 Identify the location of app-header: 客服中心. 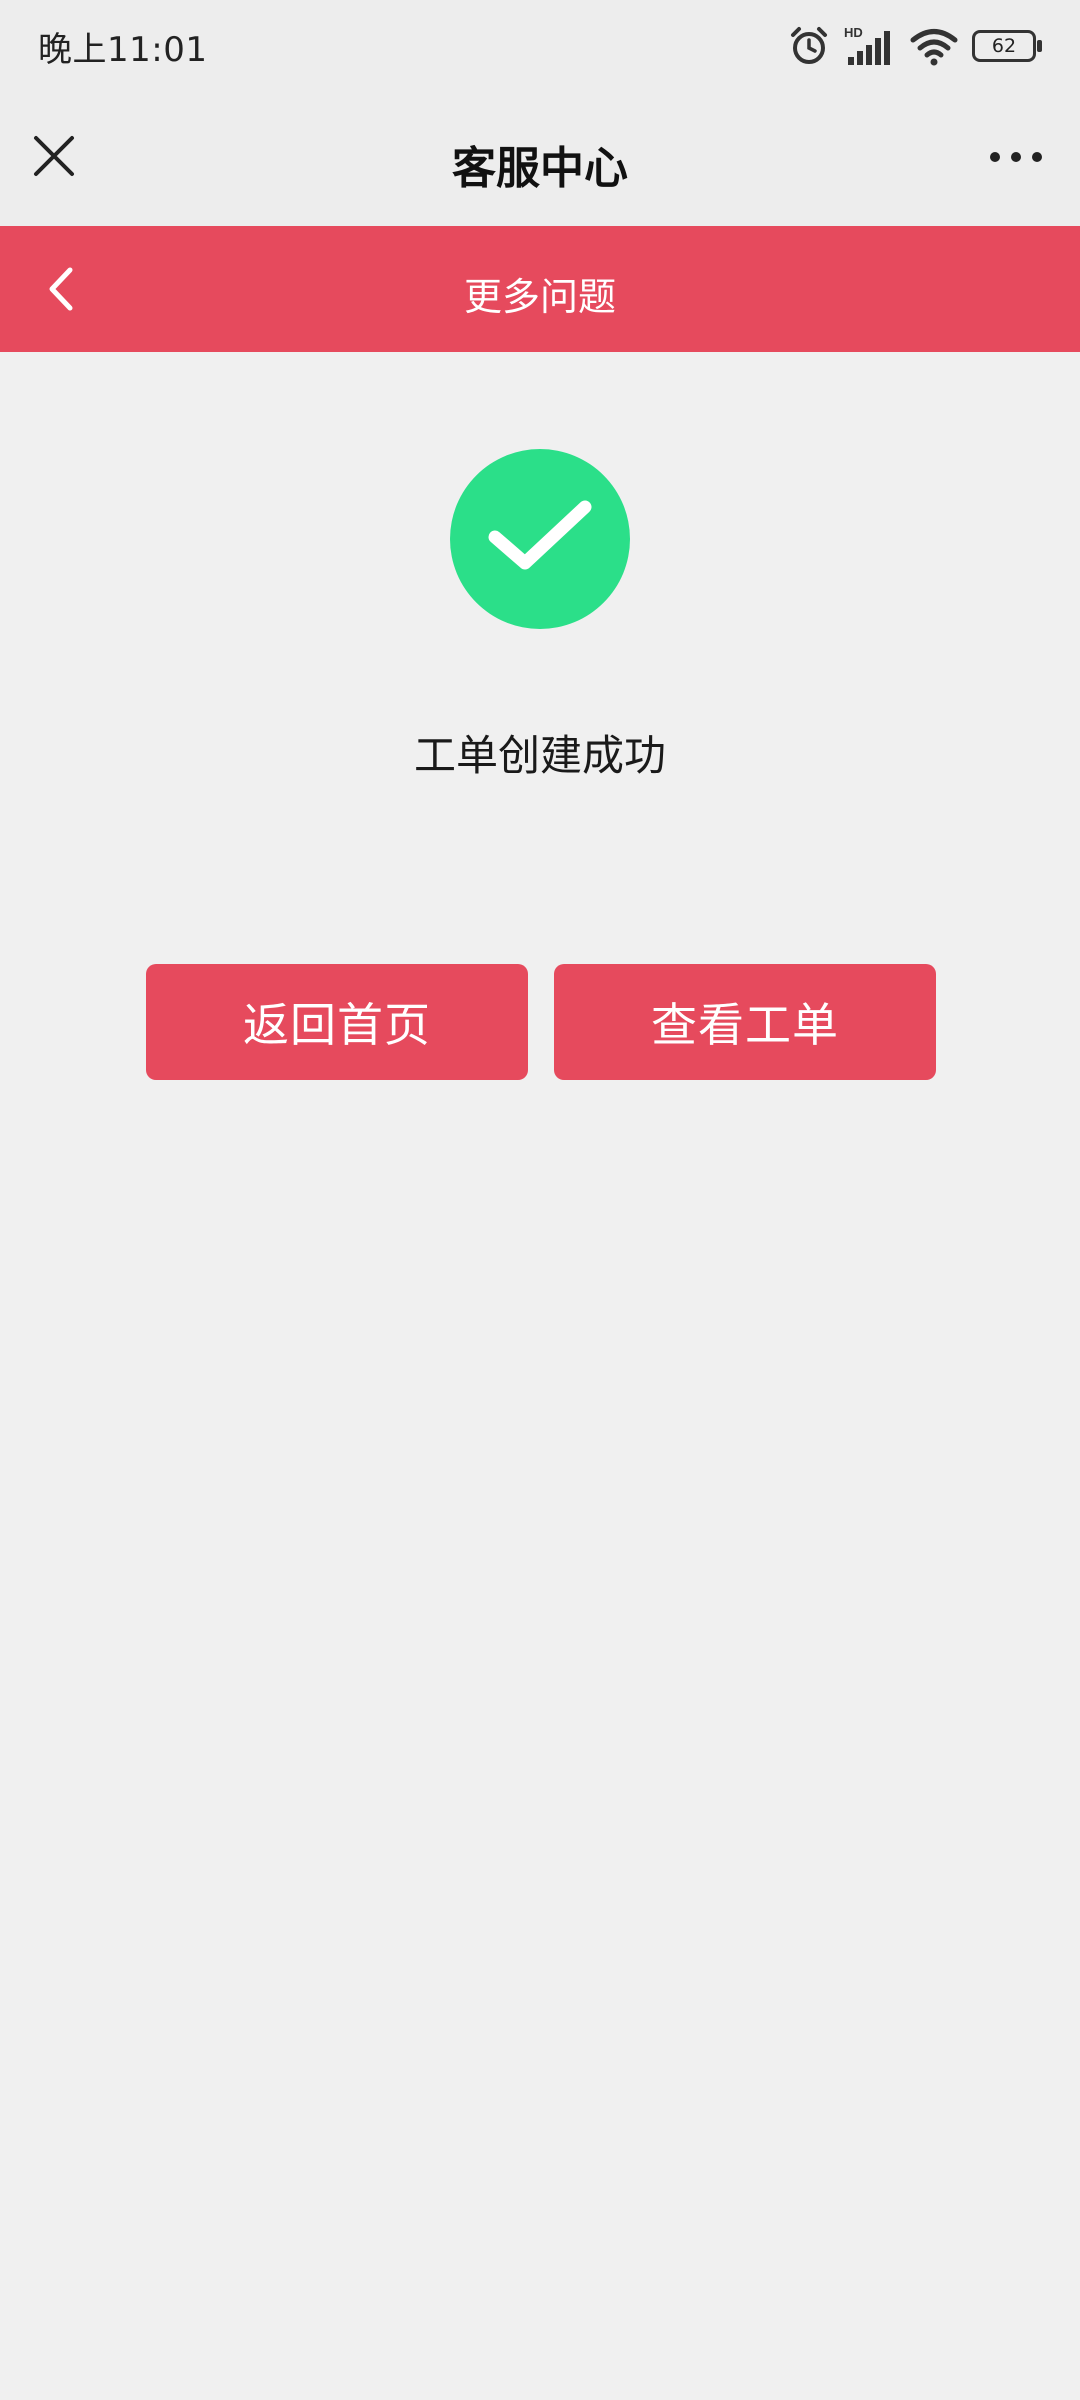
(540, 159).